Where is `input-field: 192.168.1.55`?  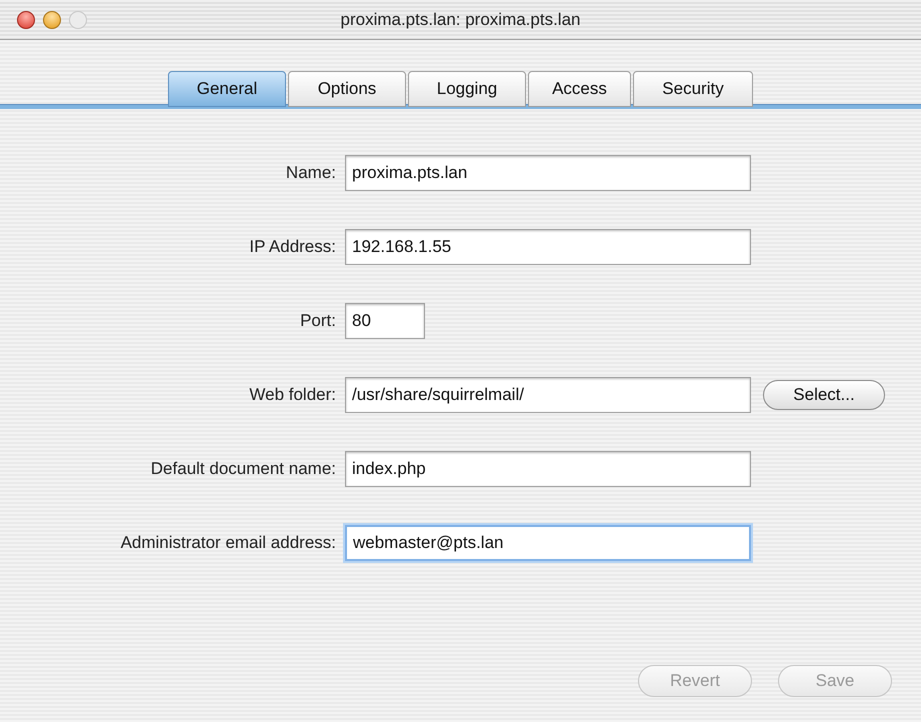 input-field: 192.168.1.55 is located at coordinates (548, 247).